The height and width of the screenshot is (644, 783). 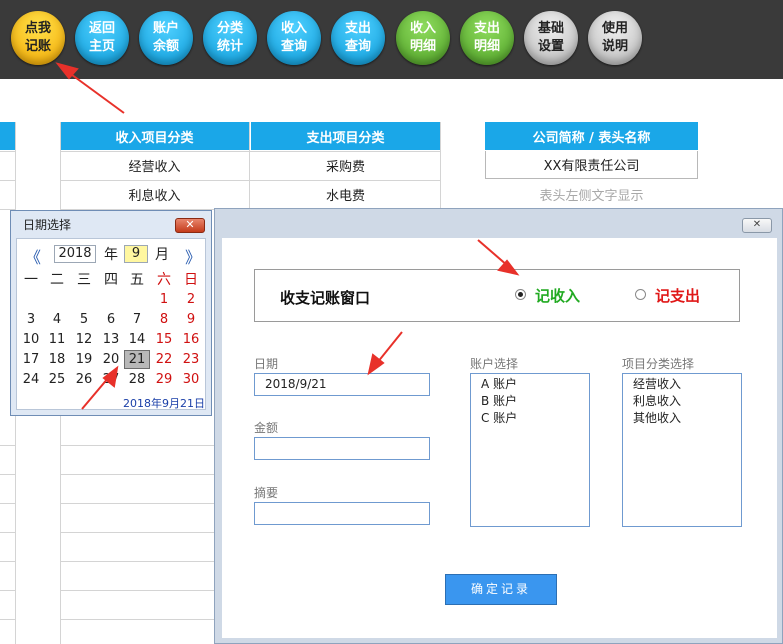 I want to click on button-label-line1: 收入, so click(x=293, y=28).